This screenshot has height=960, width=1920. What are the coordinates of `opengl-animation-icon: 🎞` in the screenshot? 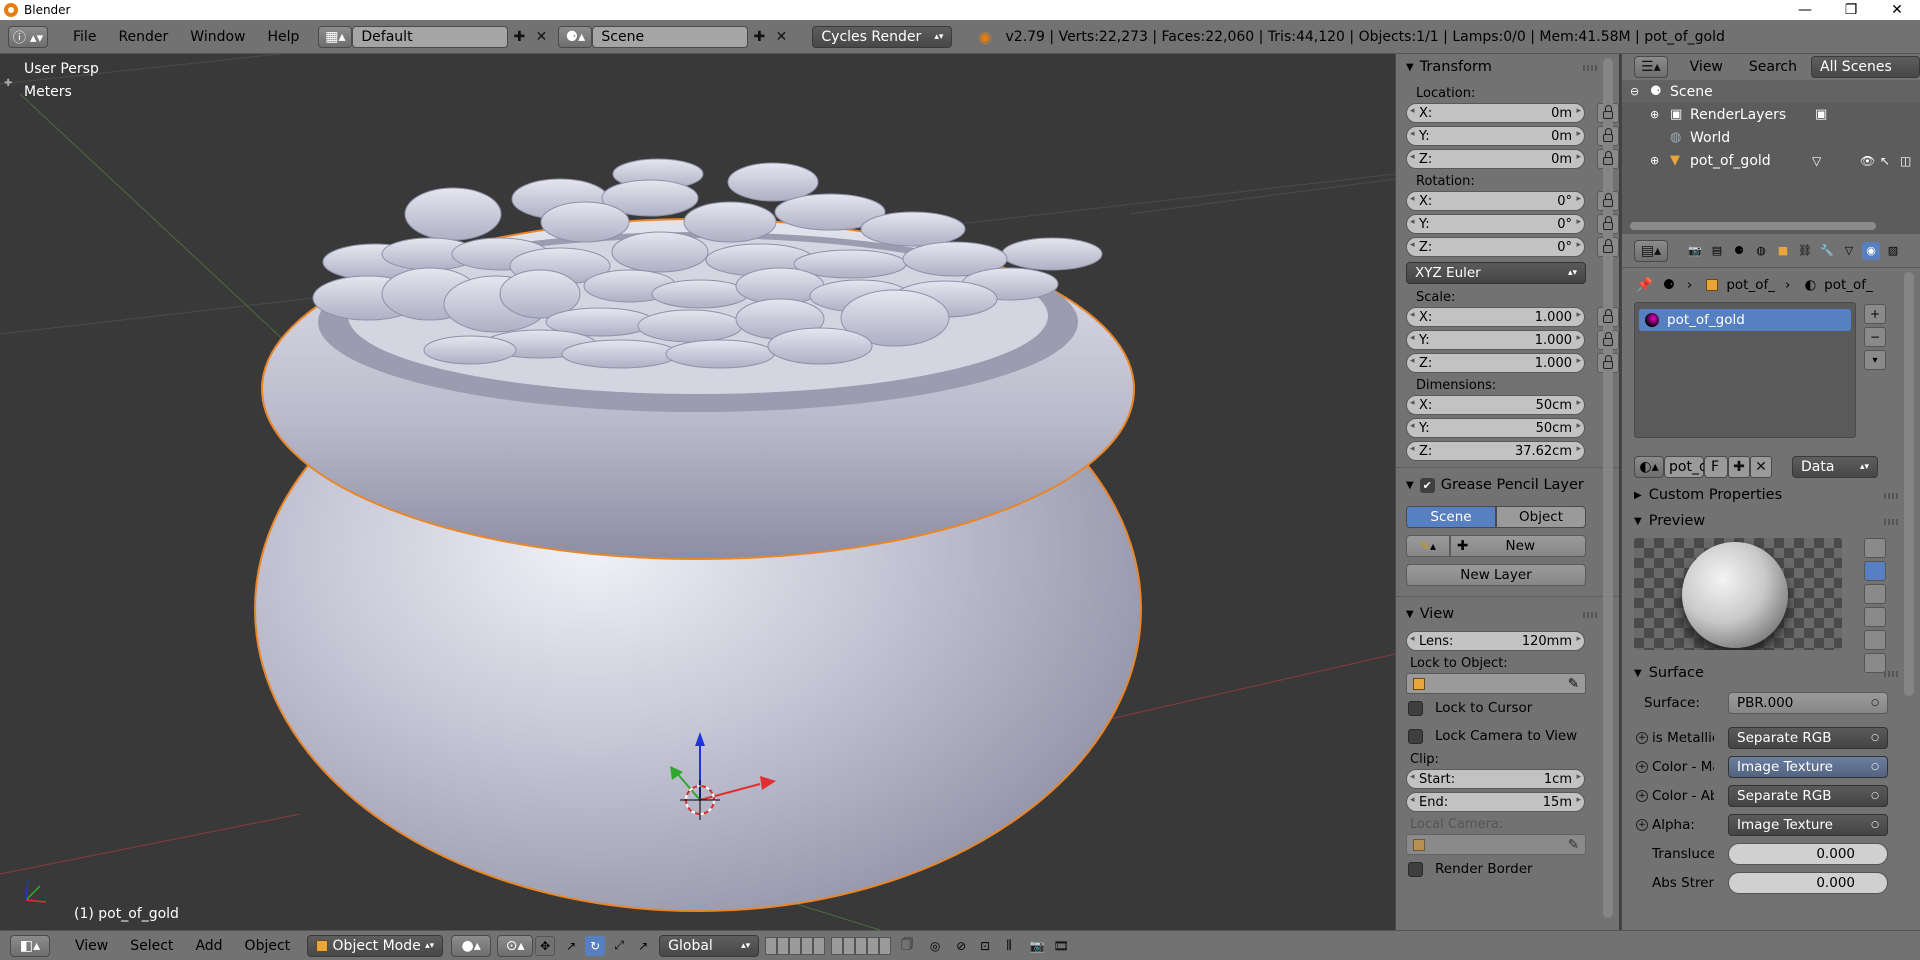 It's located at (1061, 946).